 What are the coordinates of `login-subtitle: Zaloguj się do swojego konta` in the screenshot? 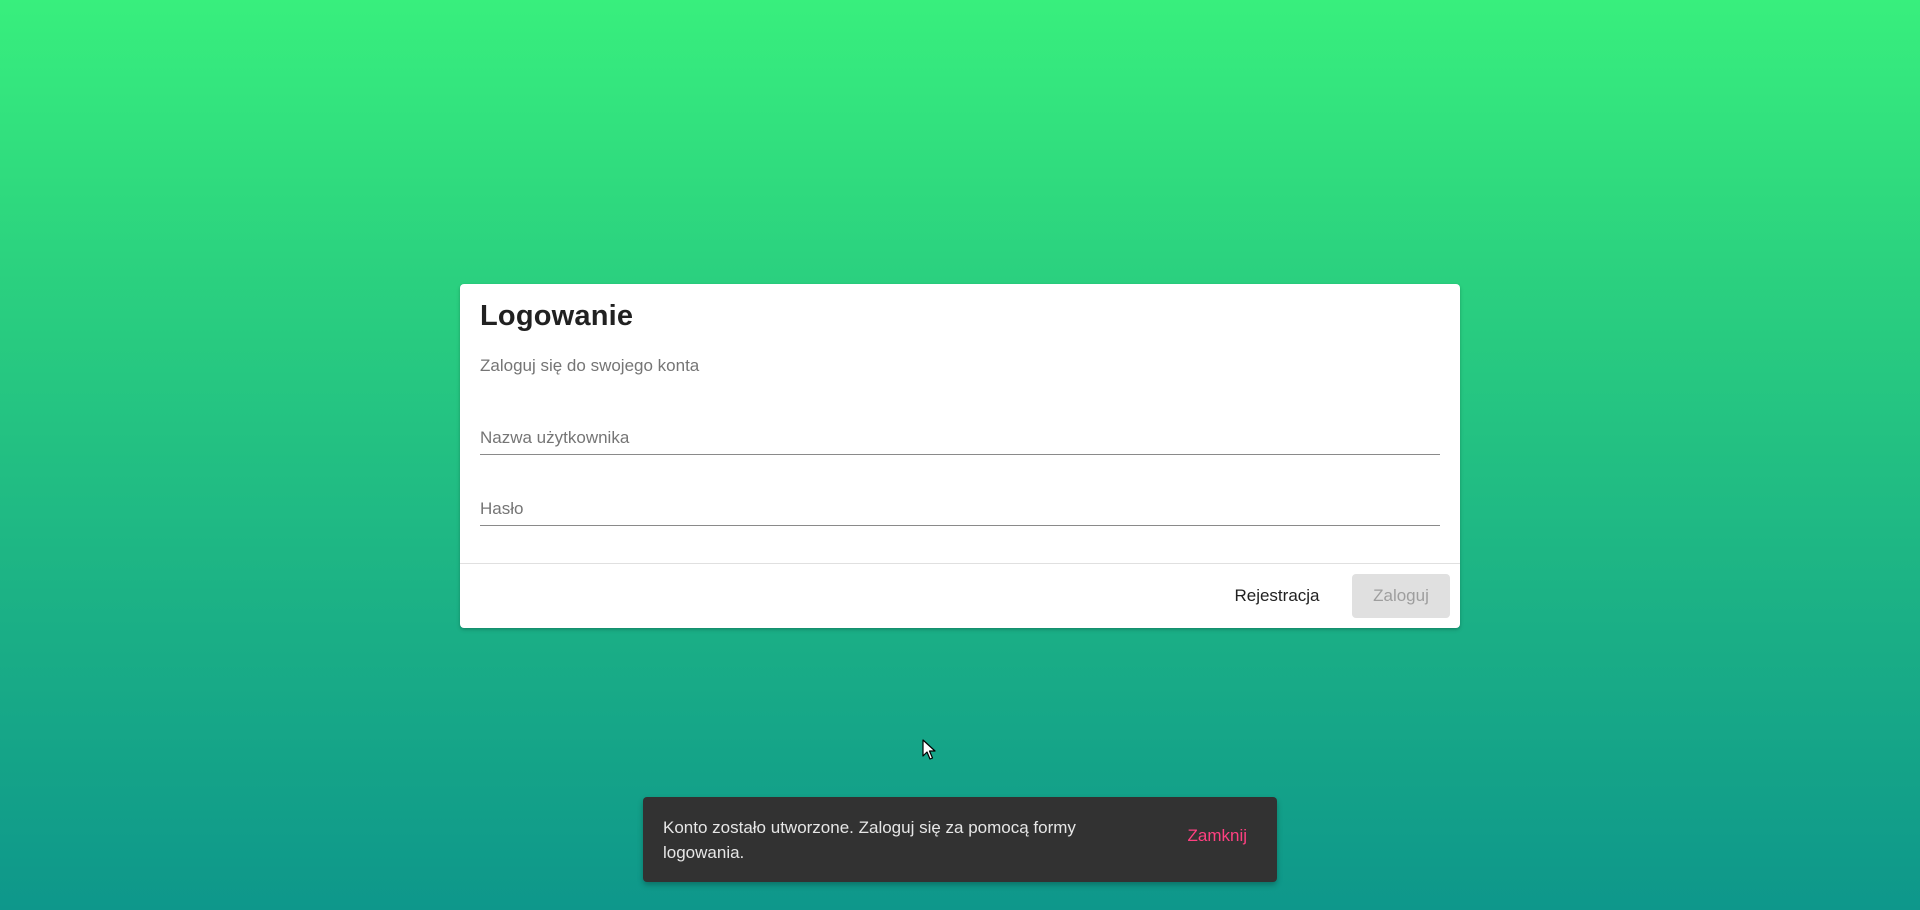 It's located at (590, 365).